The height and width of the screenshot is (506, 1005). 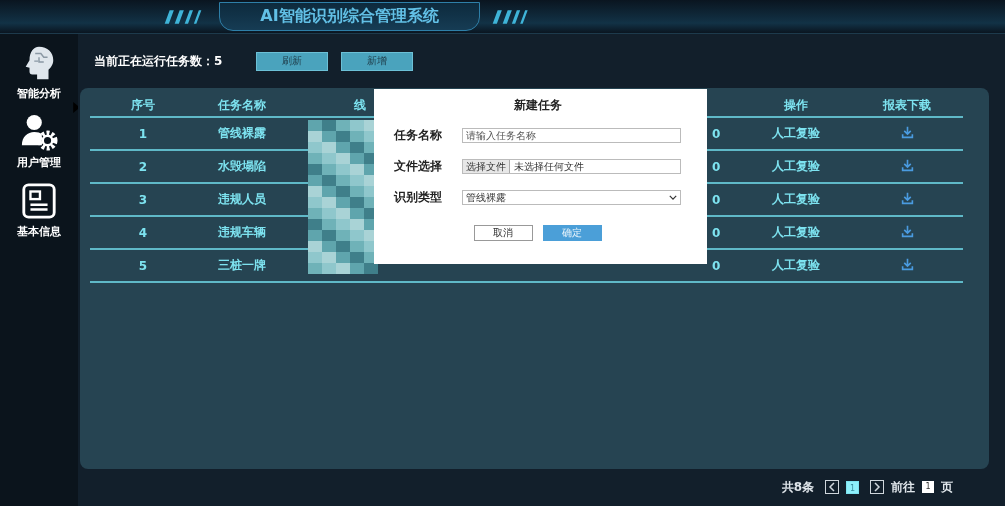 I want to click on sidebar-item: 智能分析, so click(x=39, y=72).